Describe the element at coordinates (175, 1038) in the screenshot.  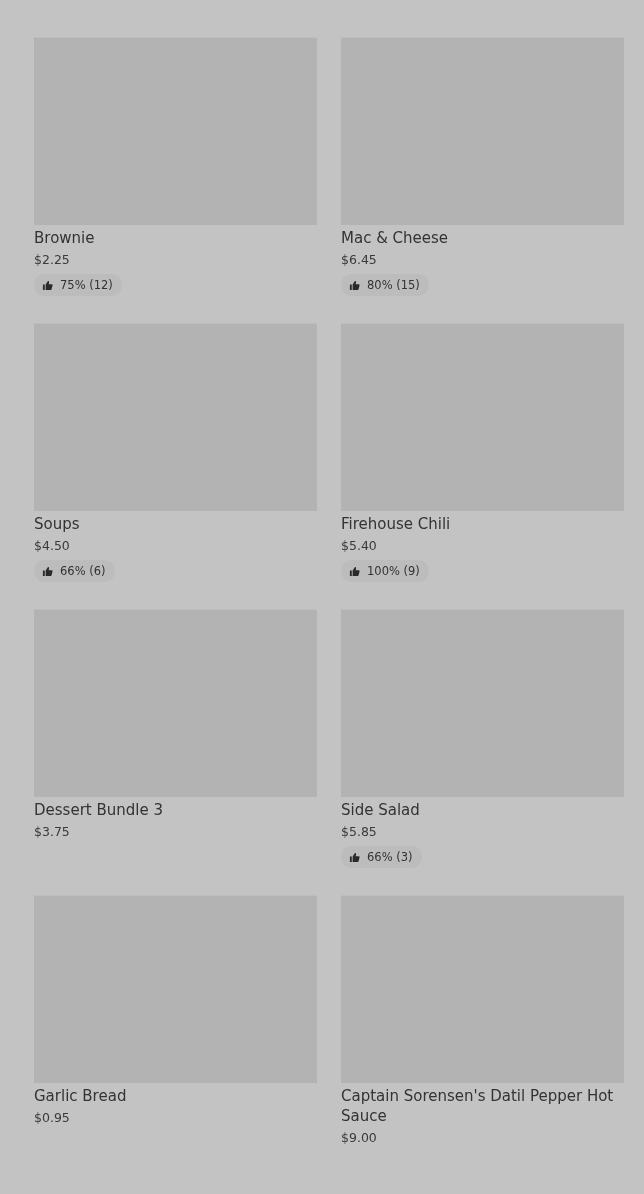
I see `menu-item-card: Garlic Bread $0.95` at that location.